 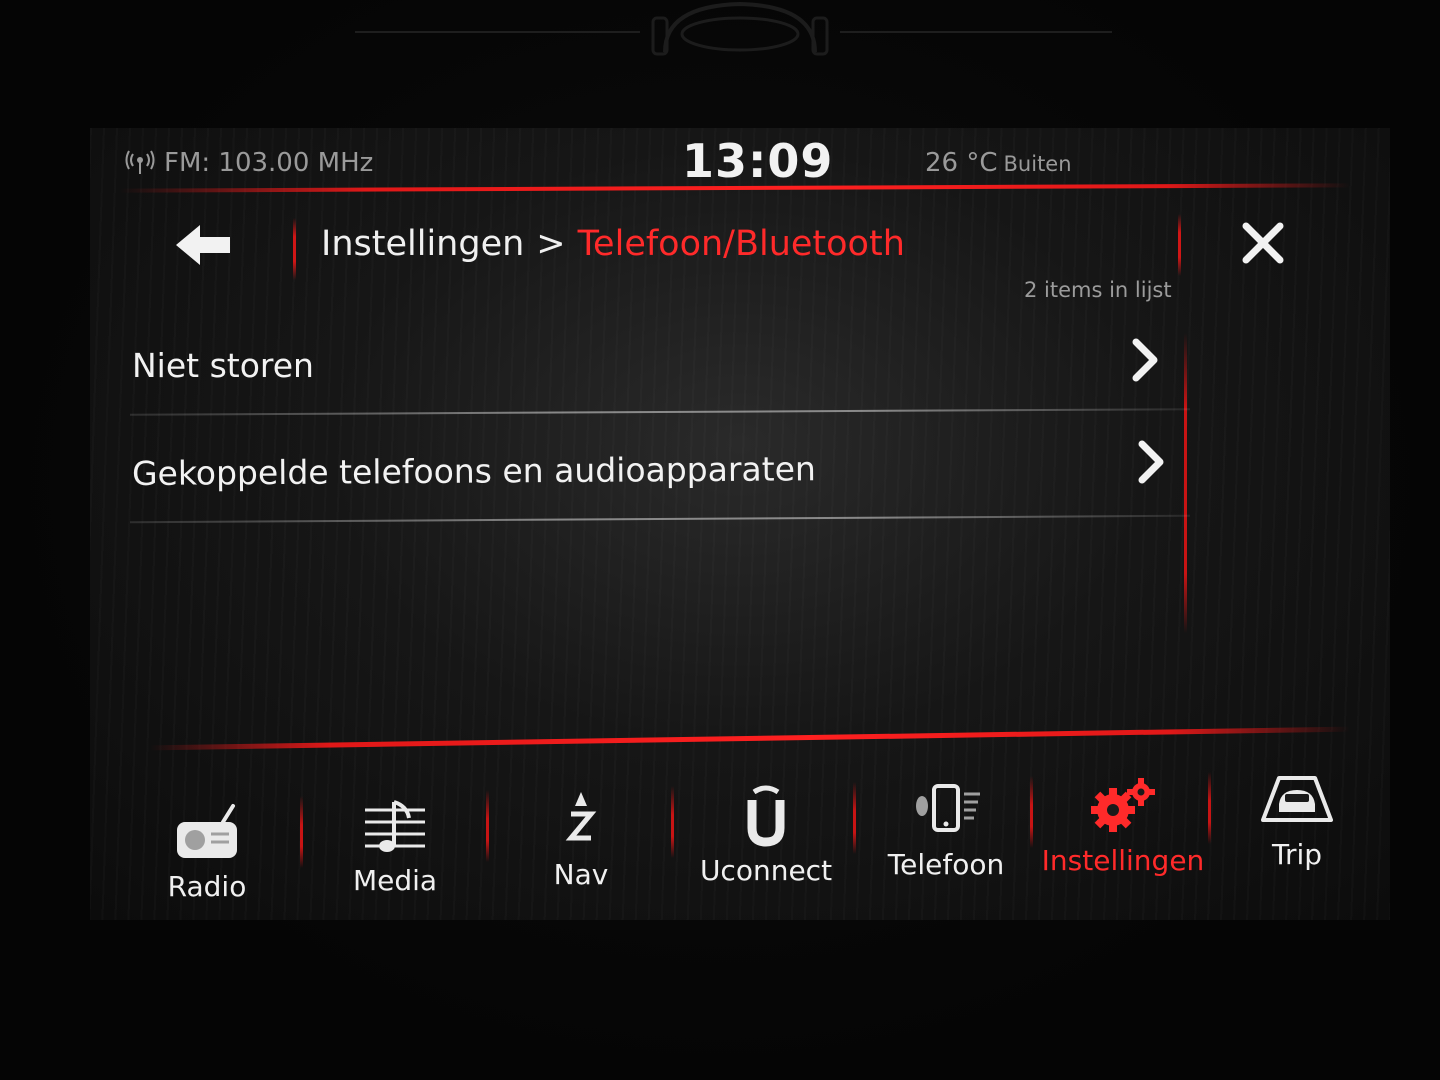 I want to click on nav-label: Nav, so click(x=581, y=874).